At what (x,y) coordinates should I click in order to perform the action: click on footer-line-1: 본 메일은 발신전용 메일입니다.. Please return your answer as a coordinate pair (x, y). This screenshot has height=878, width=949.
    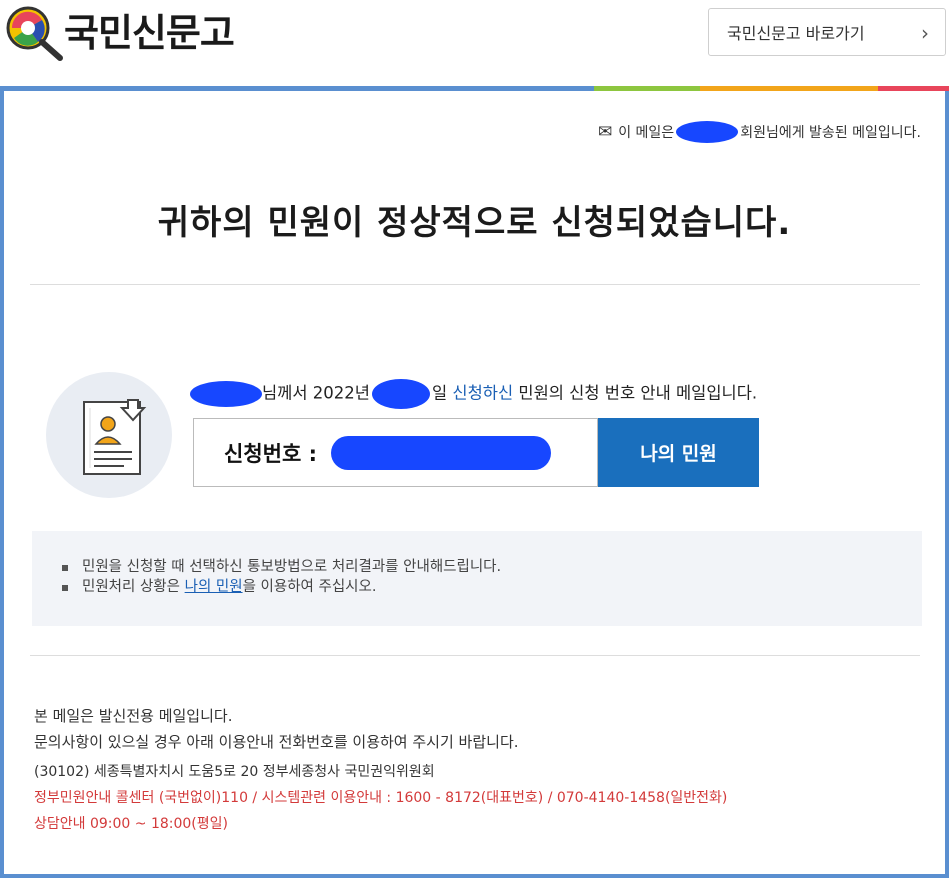
    Looking at the image, I should click on (133, 716).